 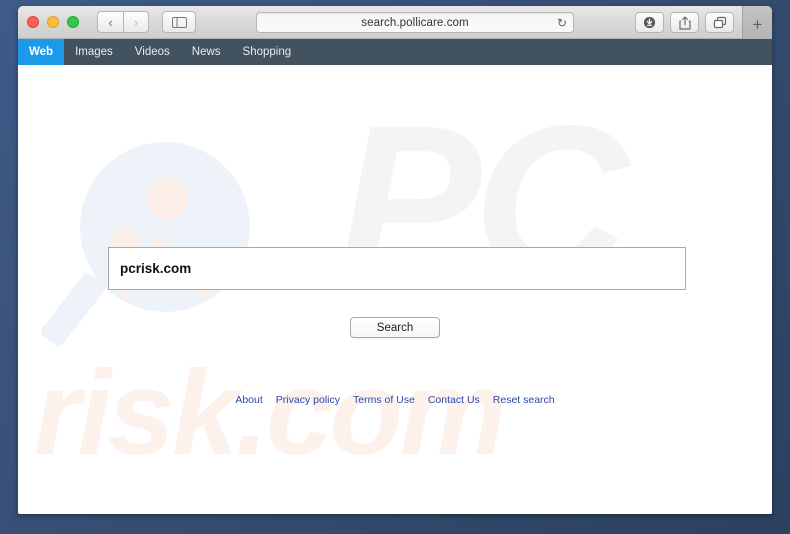 I want to click on search-input: pcrisk.com, so click(x=397, y=268).